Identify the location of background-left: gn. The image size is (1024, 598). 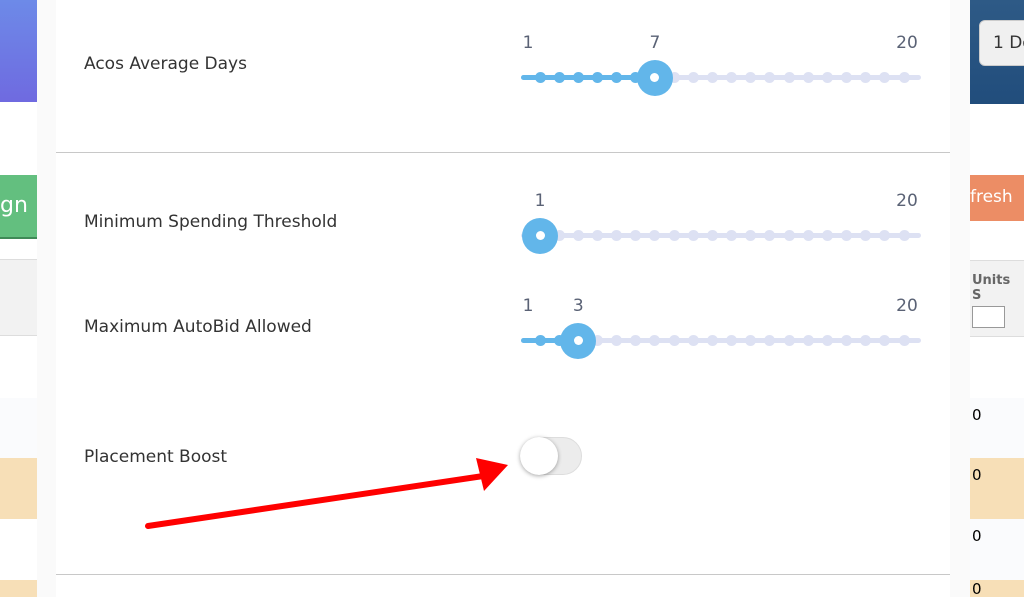
(18, 298).